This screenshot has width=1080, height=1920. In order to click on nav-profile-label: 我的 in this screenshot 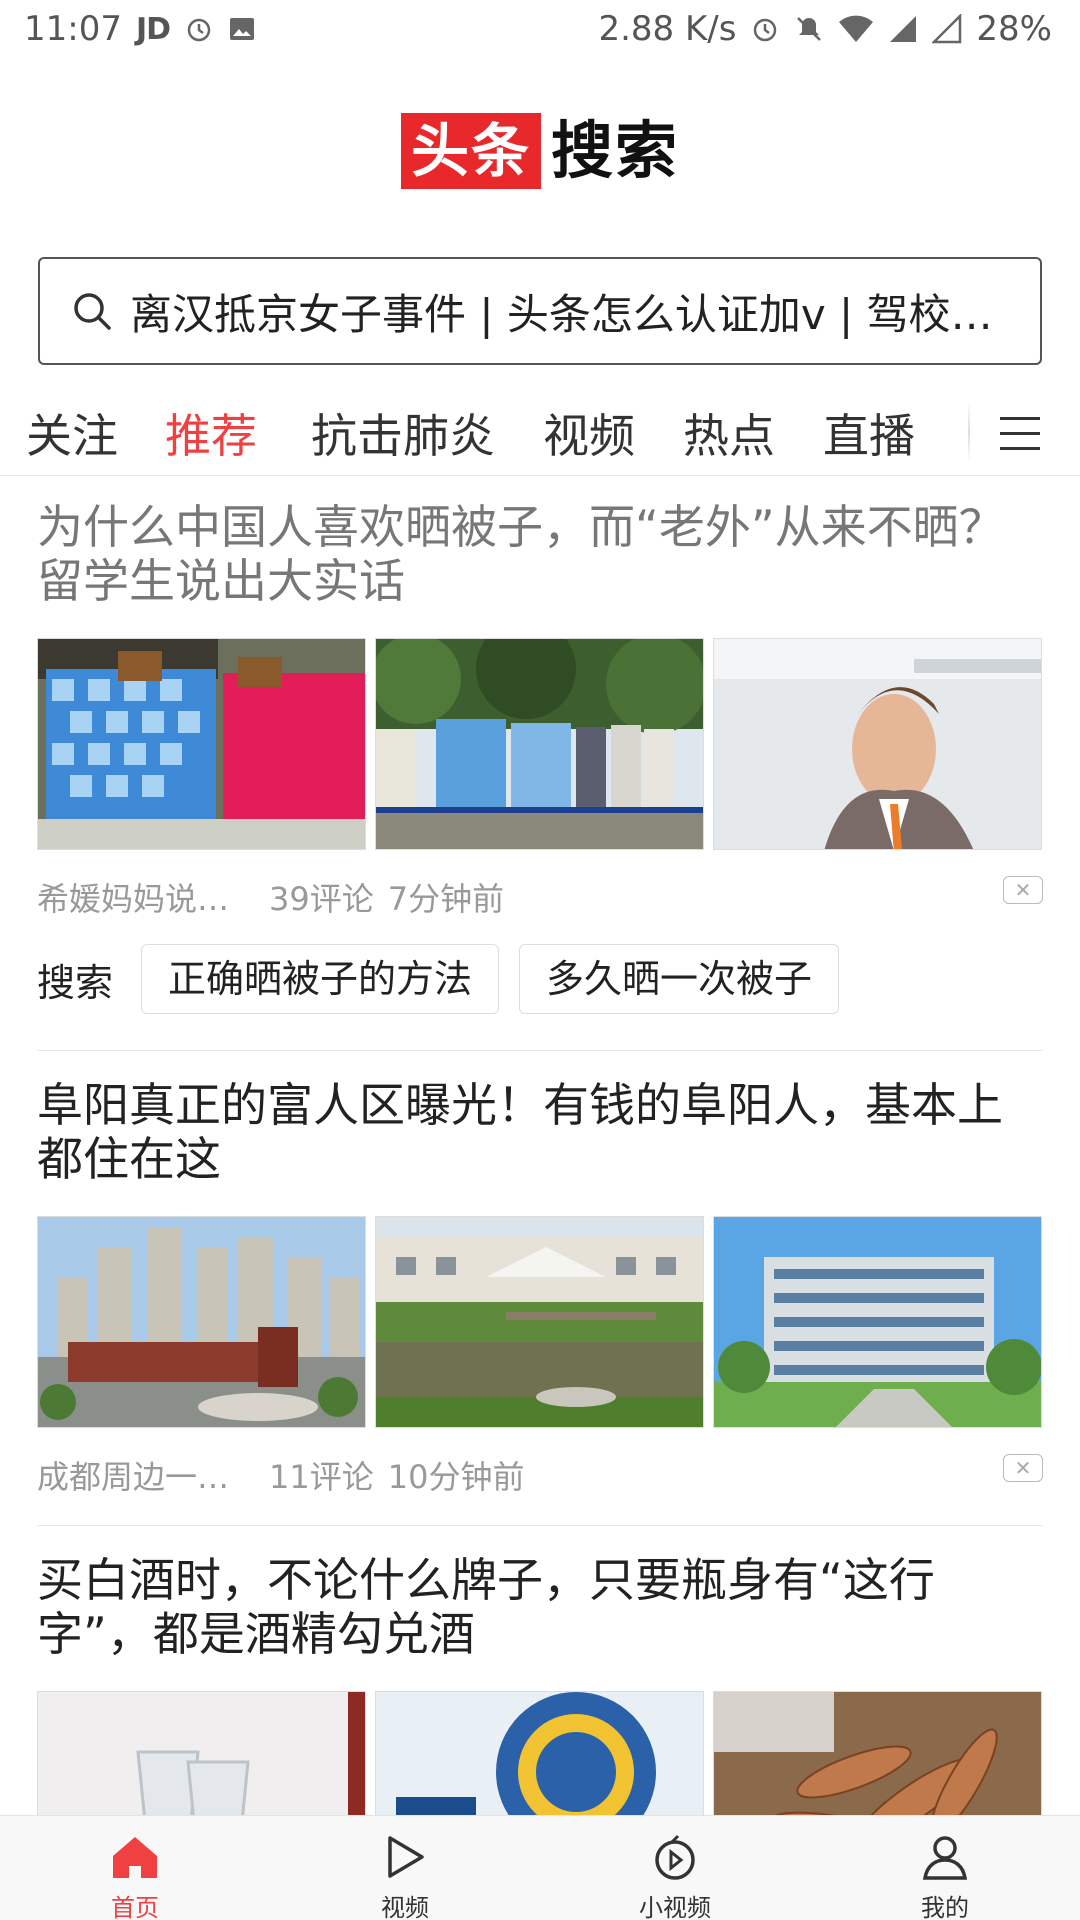, I will do `click(945, 1907)`.